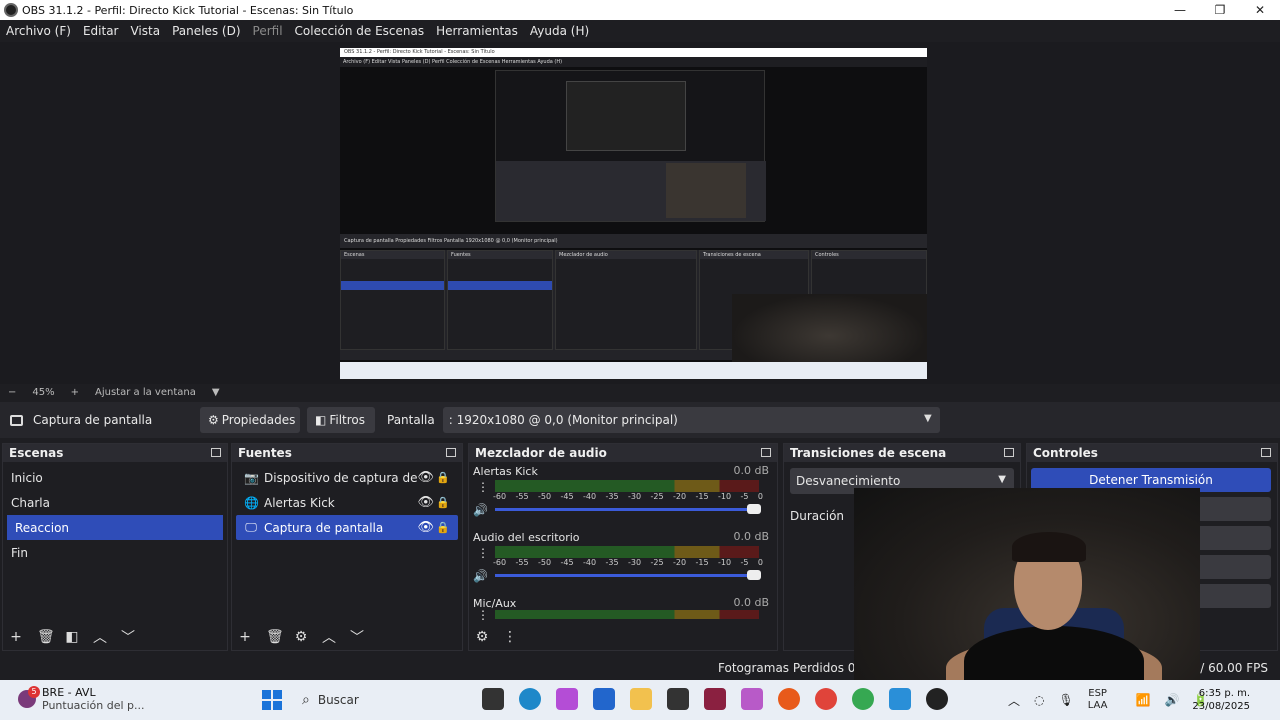  What do you see at coordinates (1143, 700) in the screenshot?
I see `wifi-icon: 📶` at bounding box center [1143, 700].